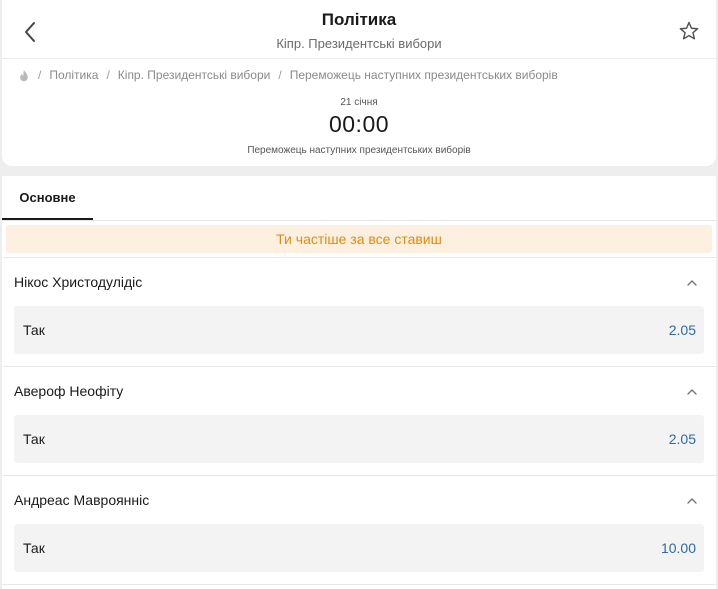 The height and width of the screenshot is (589, 718). What do you see at coordinates (47, 198) in the screenshot?
I see `tab-main: Основне` at bounding box center [47, 198].